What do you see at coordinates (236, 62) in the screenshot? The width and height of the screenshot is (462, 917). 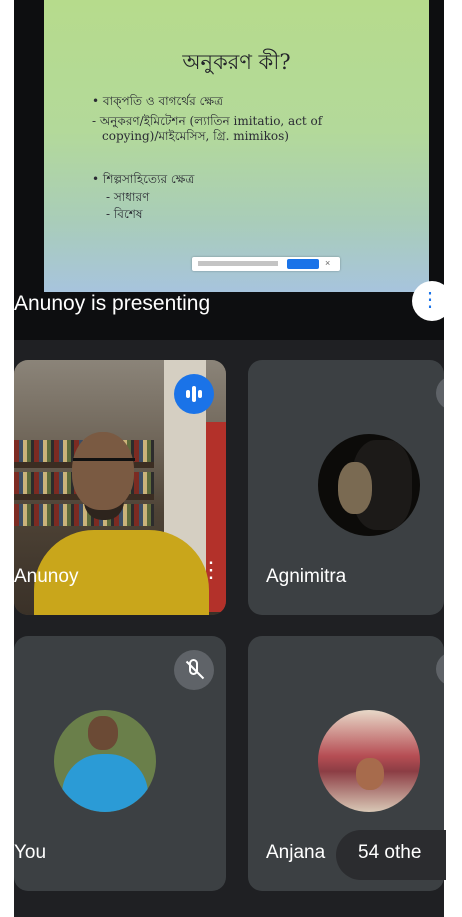 I see `slide-title: অনুকরণ কী?` at bounding box center [236, 62].